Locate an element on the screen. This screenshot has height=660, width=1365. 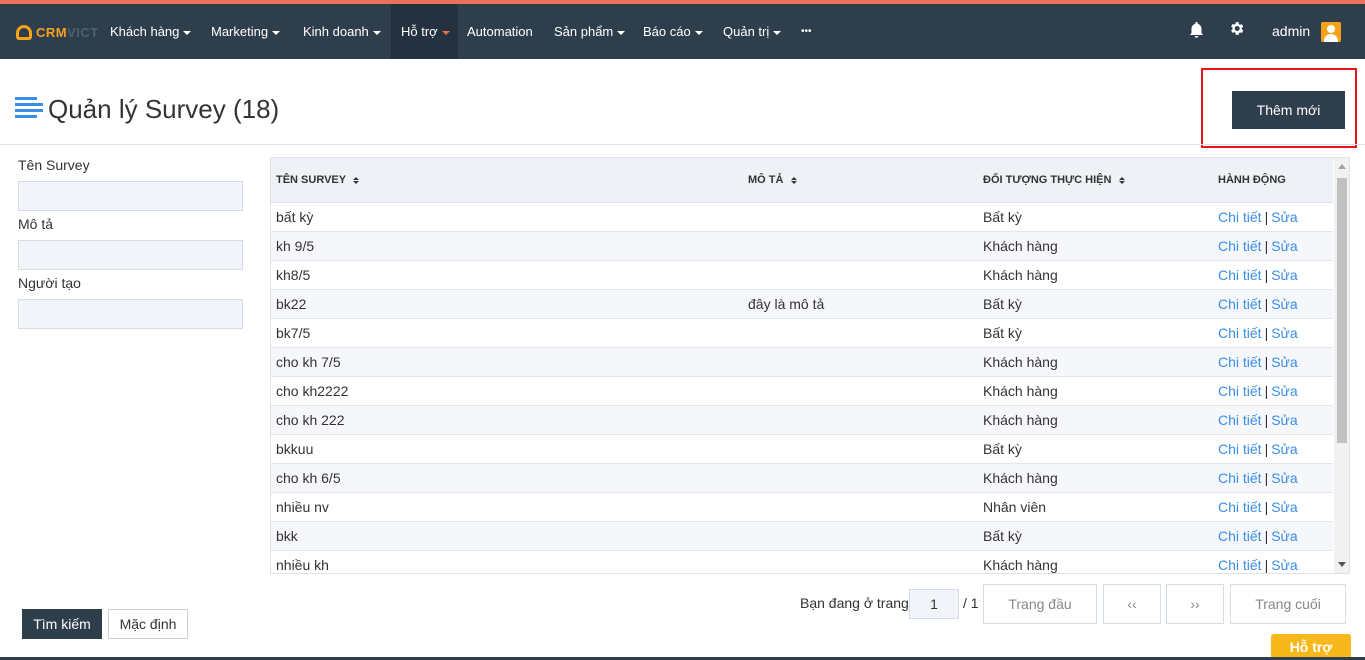
next-page-button: ›› is located at coordinates (1195, 604).